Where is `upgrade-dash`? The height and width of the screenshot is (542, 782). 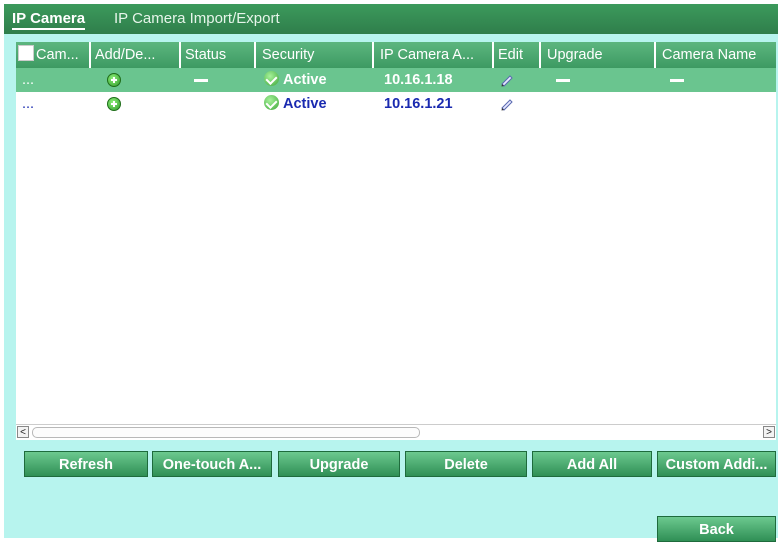 upgrade-dash is located at coordinates (563, 80).